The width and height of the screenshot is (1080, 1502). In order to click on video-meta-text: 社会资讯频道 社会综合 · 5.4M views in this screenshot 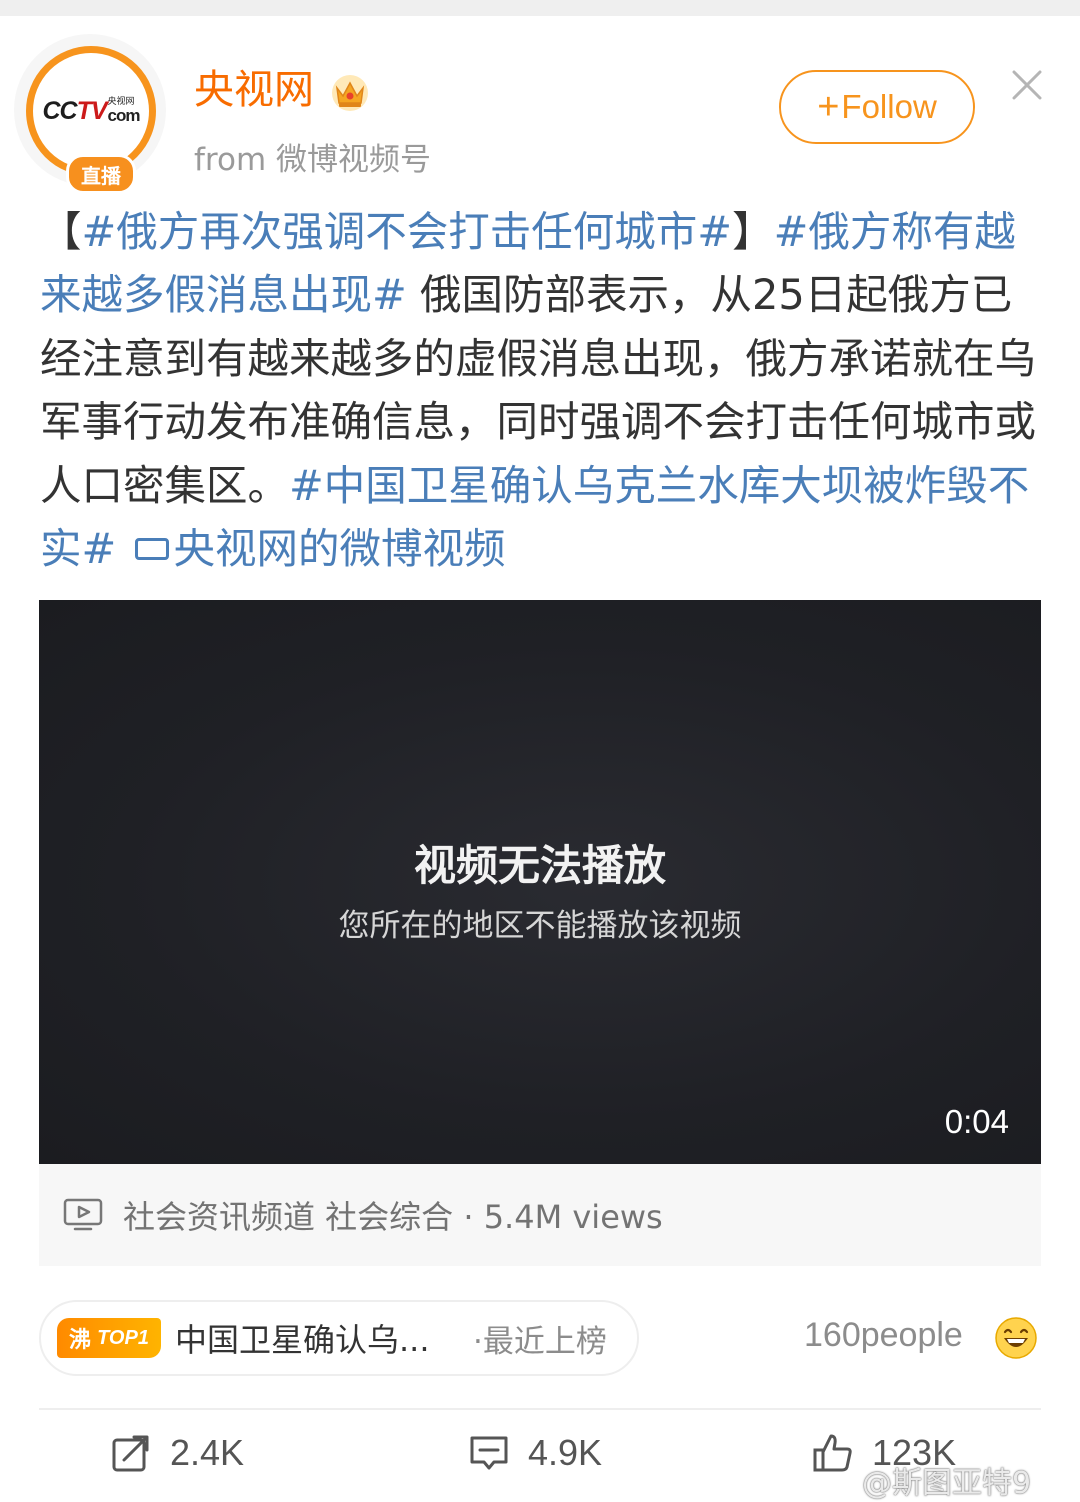, I will do `click(393, 1217)`.